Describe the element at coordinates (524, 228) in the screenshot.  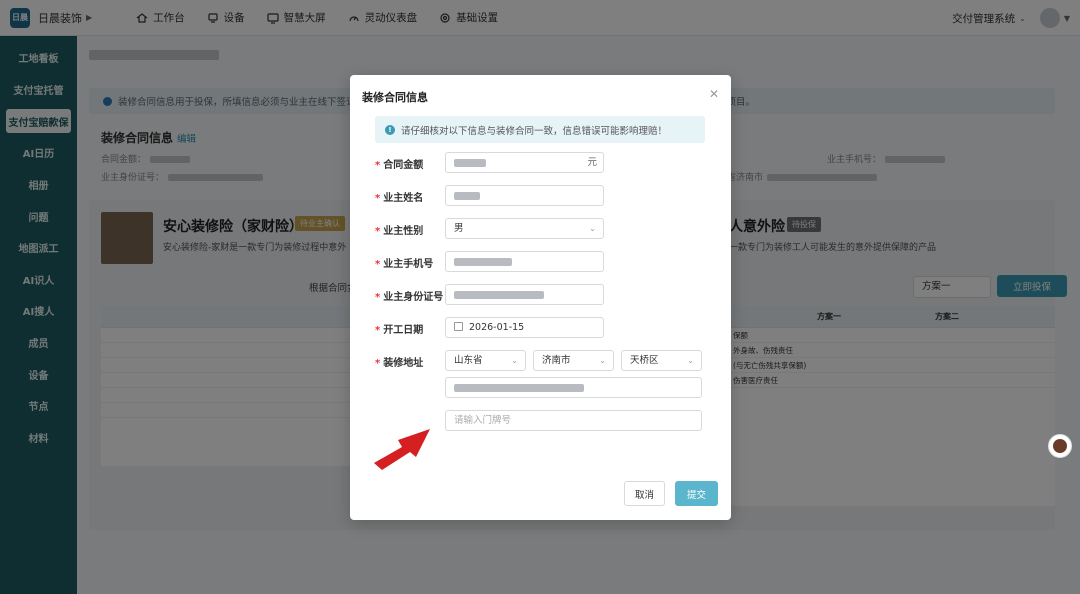
I see `gender-select: 男 ⌄` at that location.